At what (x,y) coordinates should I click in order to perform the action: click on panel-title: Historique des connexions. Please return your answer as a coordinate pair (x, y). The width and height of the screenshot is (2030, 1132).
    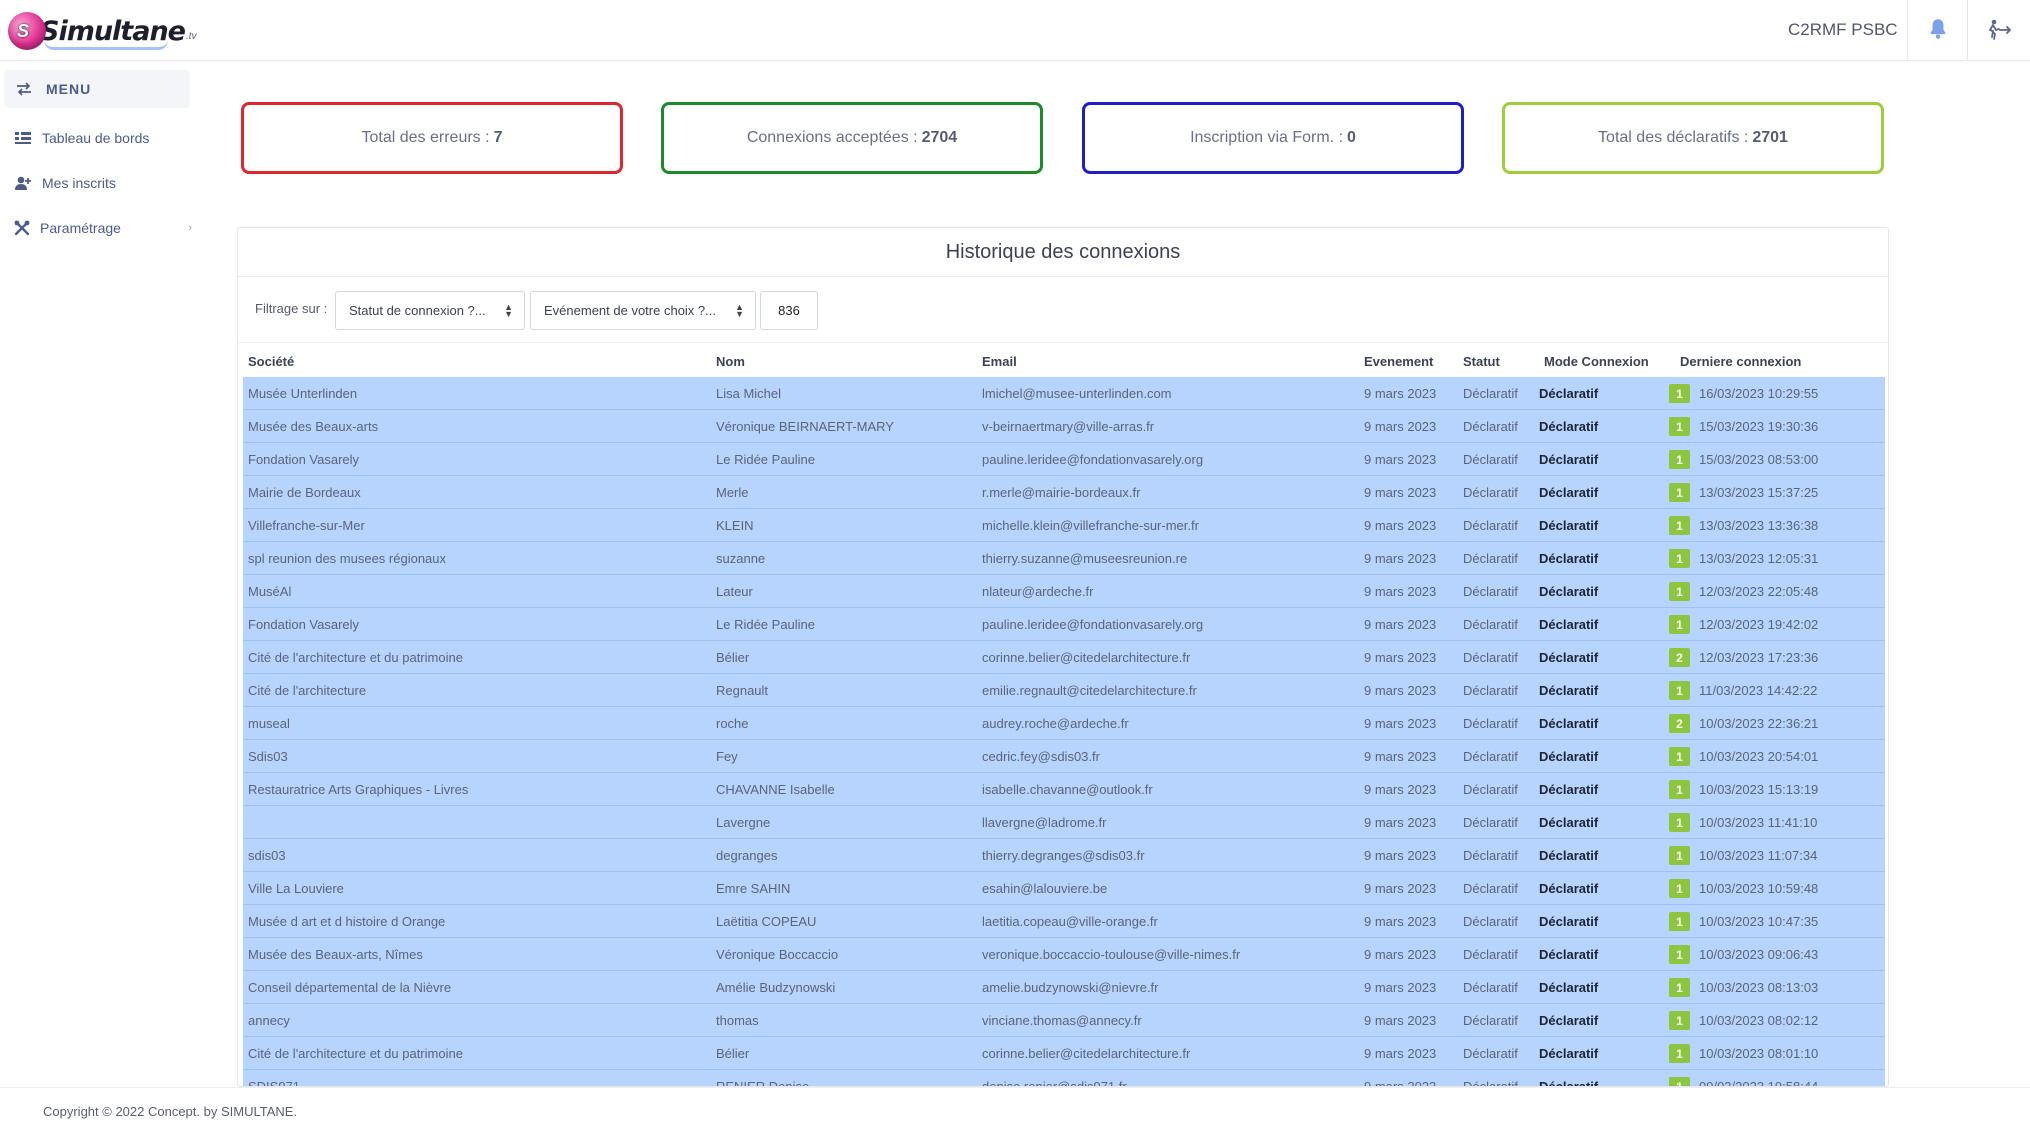
    Looking at the image, I should click on (1063, 252).